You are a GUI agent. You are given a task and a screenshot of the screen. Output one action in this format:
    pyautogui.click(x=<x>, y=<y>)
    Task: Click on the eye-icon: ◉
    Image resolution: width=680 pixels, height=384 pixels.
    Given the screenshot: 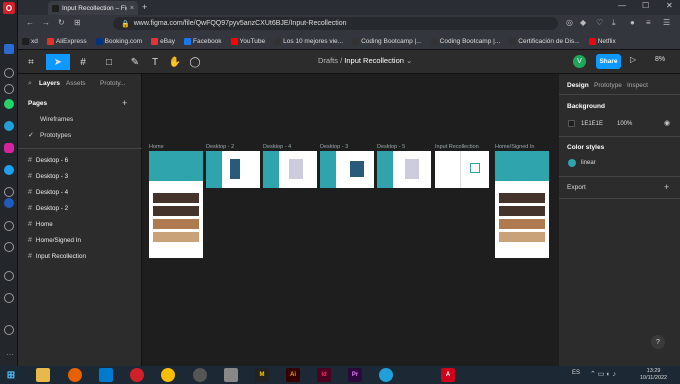 What is the action you would take?
    pyautogui.click(x=667, y=123)
    